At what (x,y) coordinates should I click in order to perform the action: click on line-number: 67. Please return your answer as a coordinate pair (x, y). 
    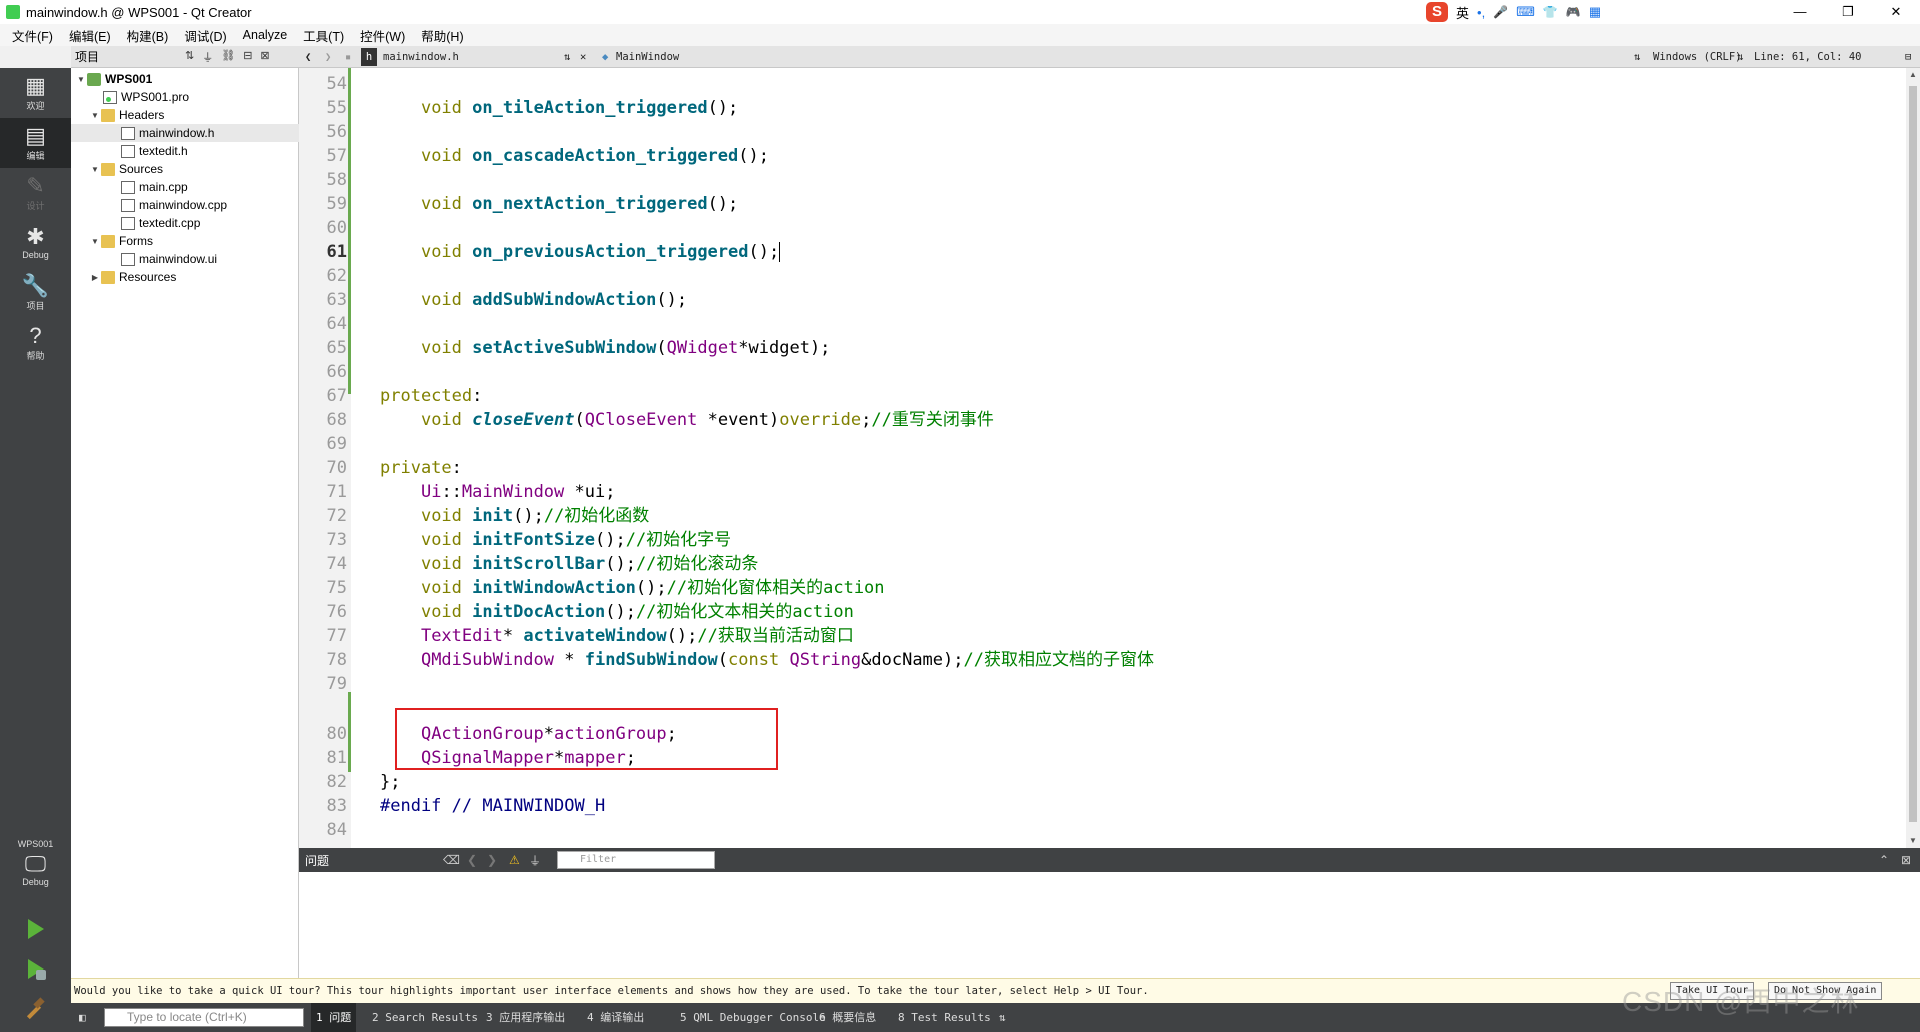
    Looking at the image, I should click on (323, 396).